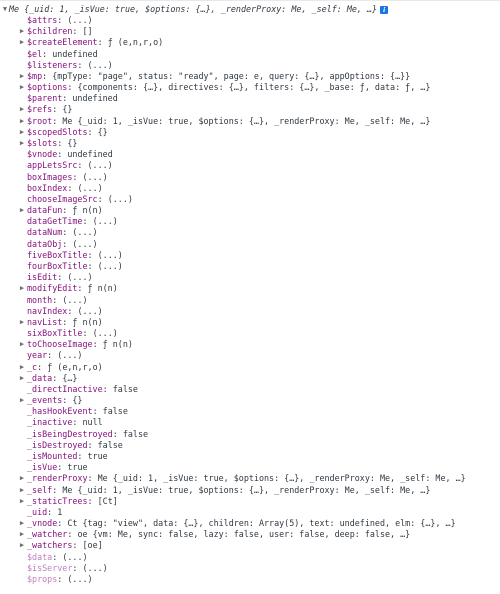 This screenshot has height=594, width=500. Describe the element at coordinates (250, 344) in the screenshot. I see `property-row: ▶ toChooseImage: ƒ n(n)` at that location.